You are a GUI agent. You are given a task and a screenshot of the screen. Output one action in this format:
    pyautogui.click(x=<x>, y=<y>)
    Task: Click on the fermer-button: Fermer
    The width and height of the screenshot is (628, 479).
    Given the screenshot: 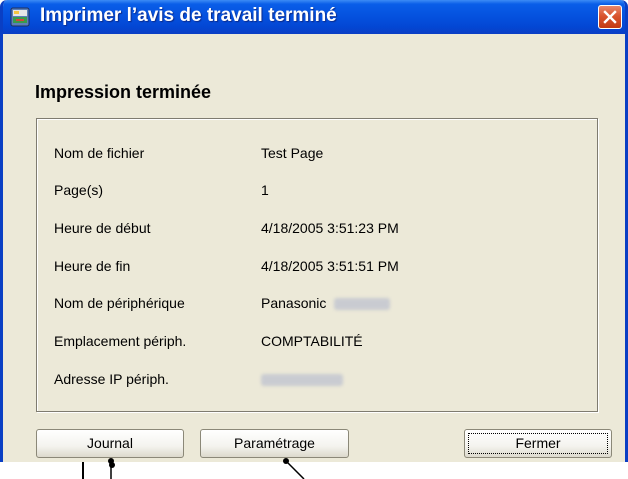 What is the action you would take?
    pyautogui.click(x=538, y=443)
    